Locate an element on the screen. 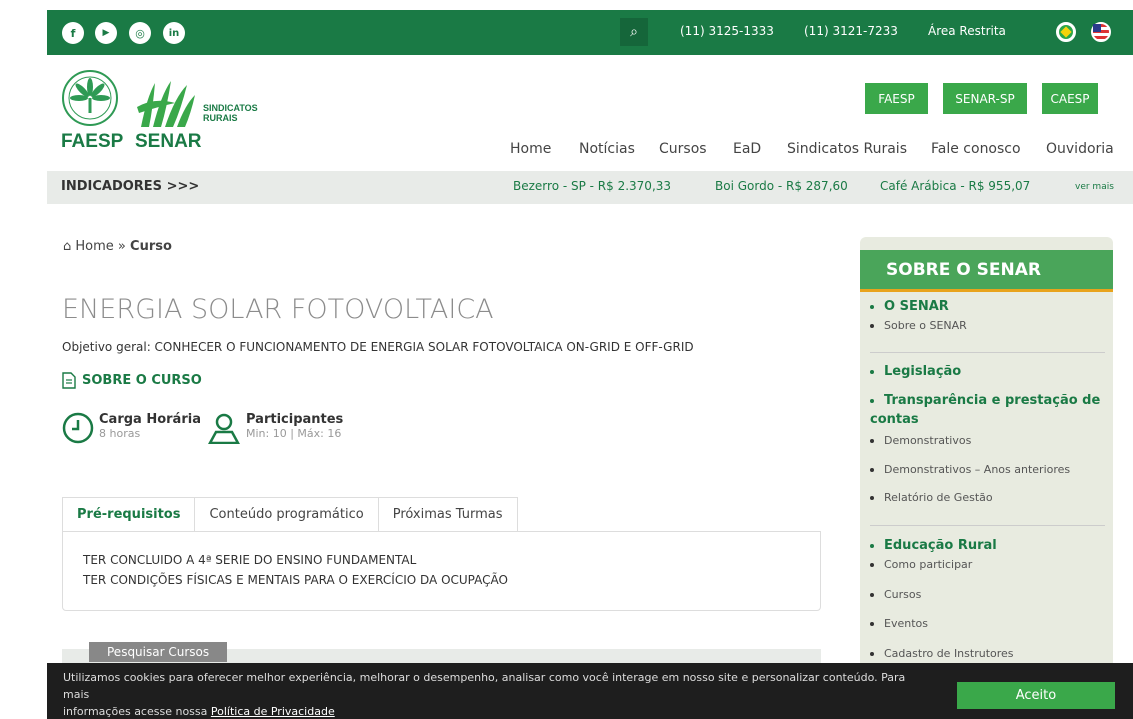 The height and width of the screenshot is (719, 1133). about-course-link: SOBRE O CURSO is located at coordinates (132, 380).